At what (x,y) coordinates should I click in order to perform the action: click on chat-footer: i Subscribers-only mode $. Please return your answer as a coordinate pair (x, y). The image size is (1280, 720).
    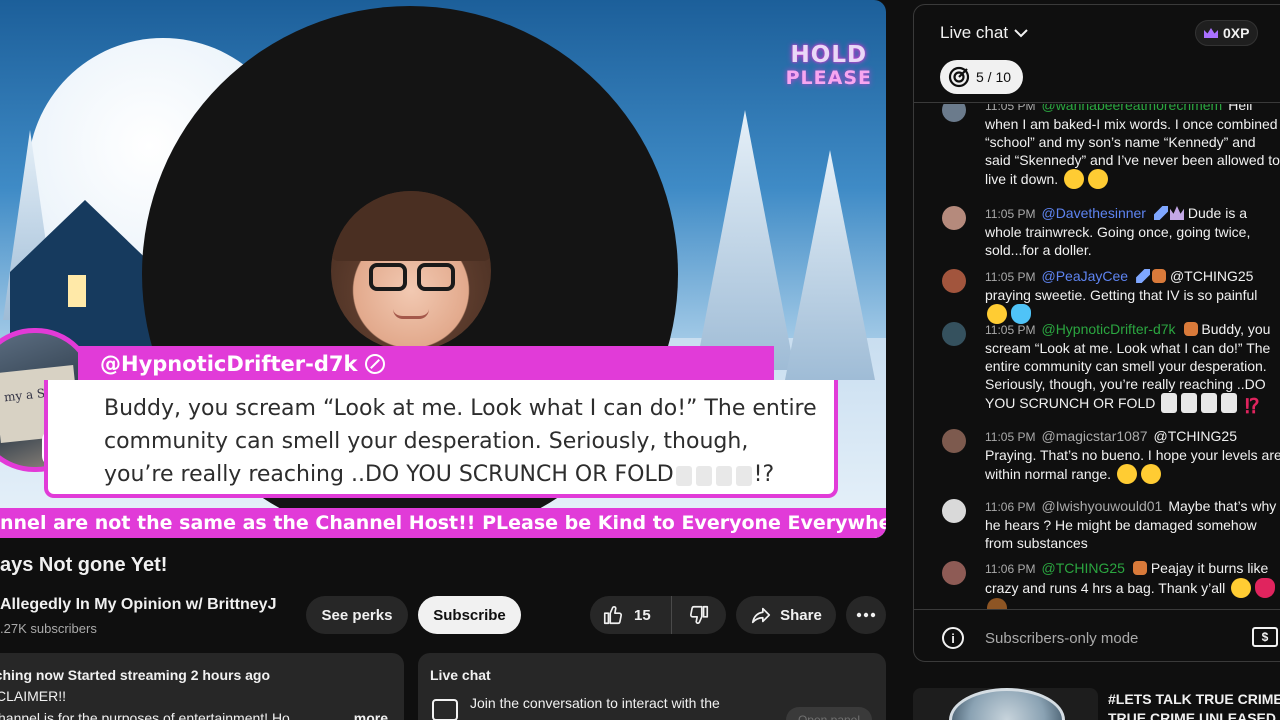
    Looking at the image, I should click on (1097, 635).